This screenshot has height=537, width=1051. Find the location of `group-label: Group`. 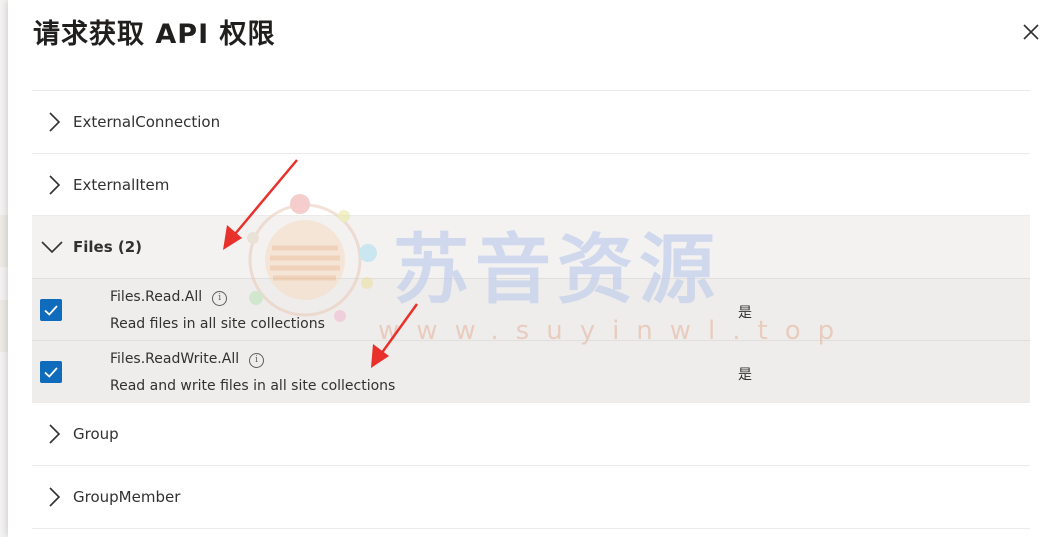

group-label: Group is located at coordinates (96, 434).